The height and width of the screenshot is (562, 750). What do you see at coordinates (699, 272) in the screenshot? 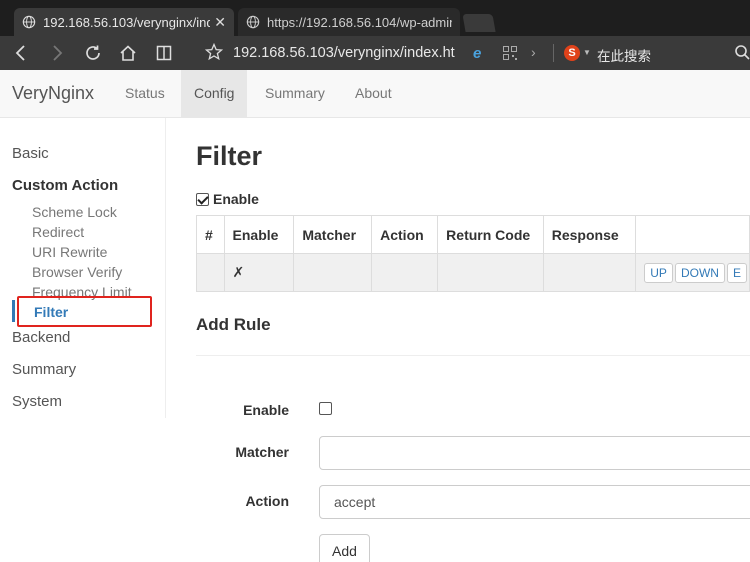
I see `down-button: DOWN` at bounding box center [699, 272].